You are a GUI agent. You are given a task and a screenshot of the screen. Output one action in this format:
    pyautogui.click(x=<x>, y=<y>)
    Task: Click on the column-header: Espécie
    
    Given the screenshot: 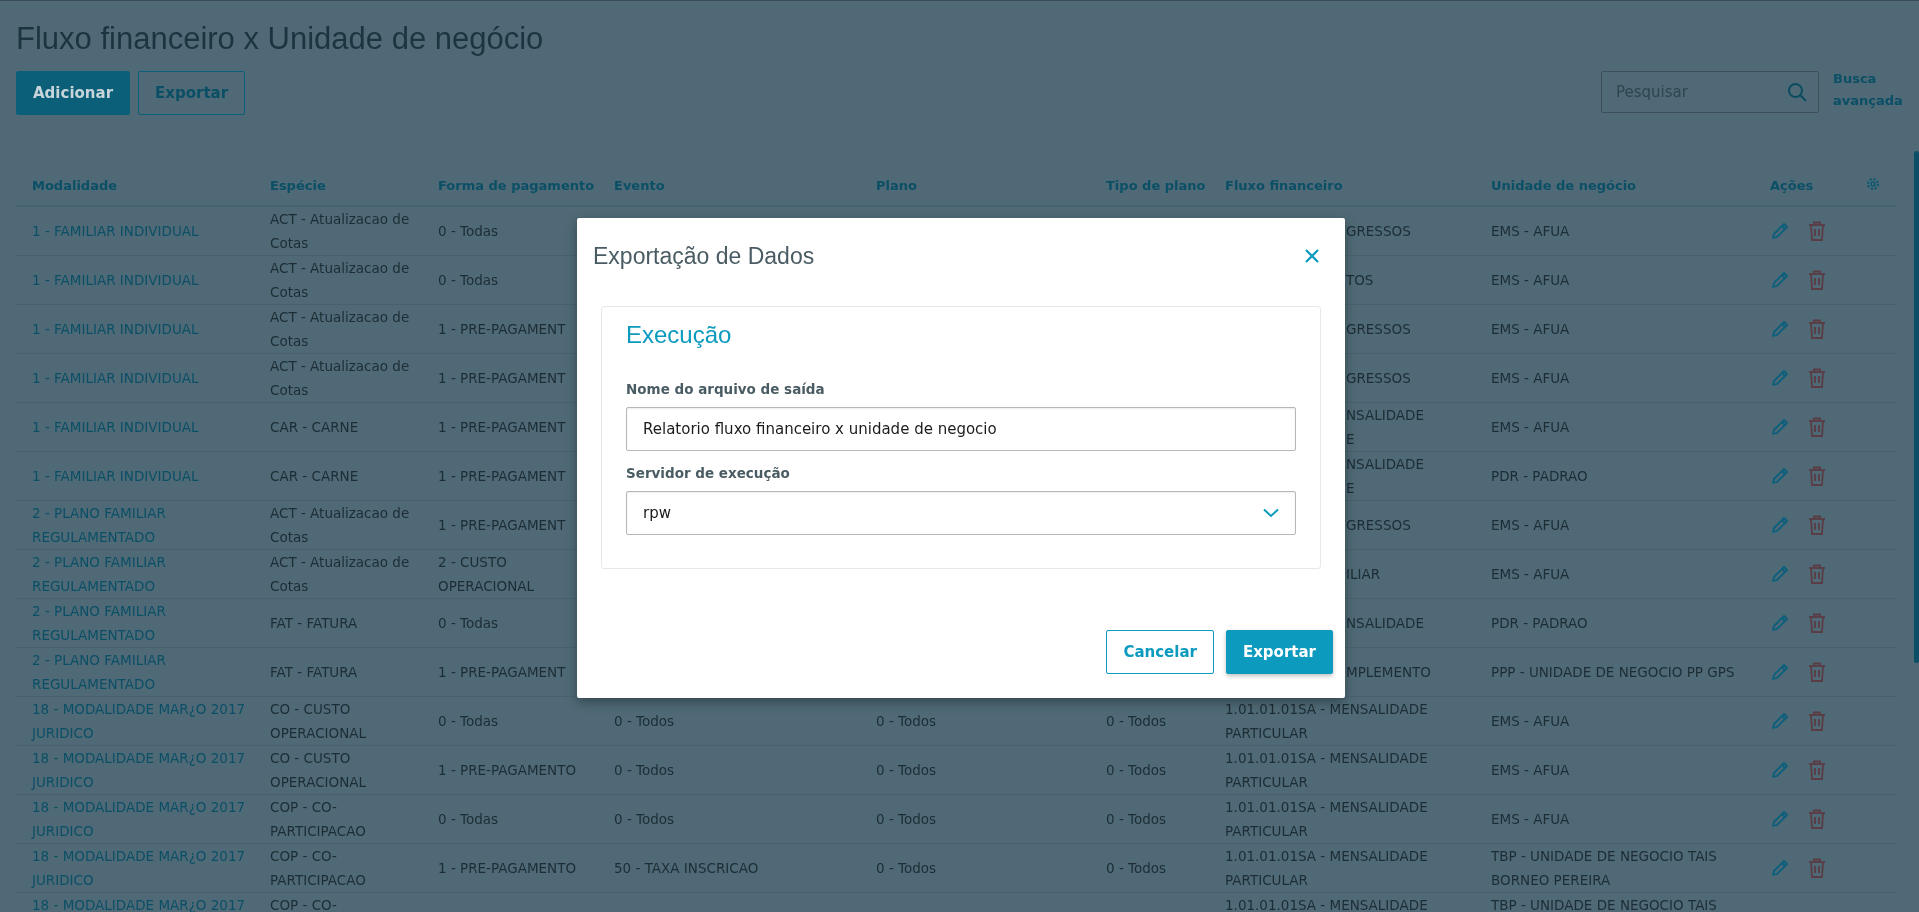 What is the action you would take?
    pyautogui.click(x=298, y=185)
    